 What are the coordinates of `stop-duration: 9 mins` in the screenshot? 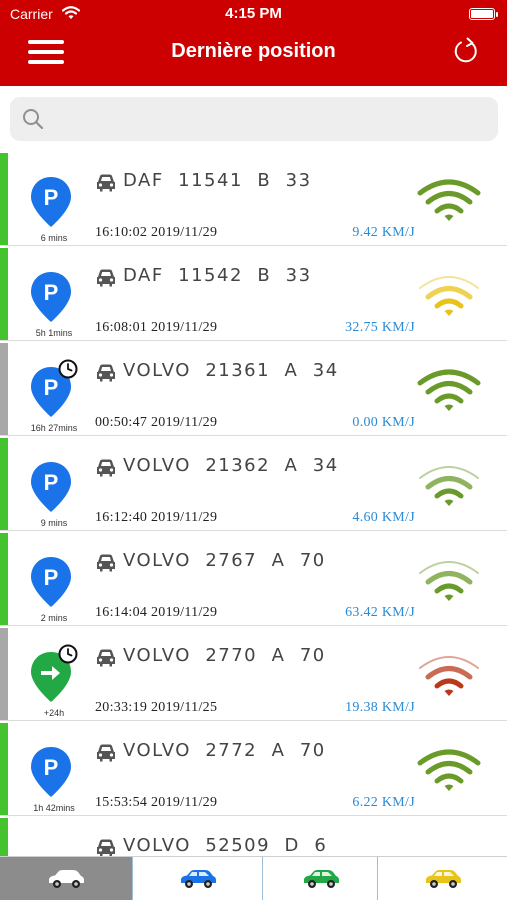 It's located at (54, 523).